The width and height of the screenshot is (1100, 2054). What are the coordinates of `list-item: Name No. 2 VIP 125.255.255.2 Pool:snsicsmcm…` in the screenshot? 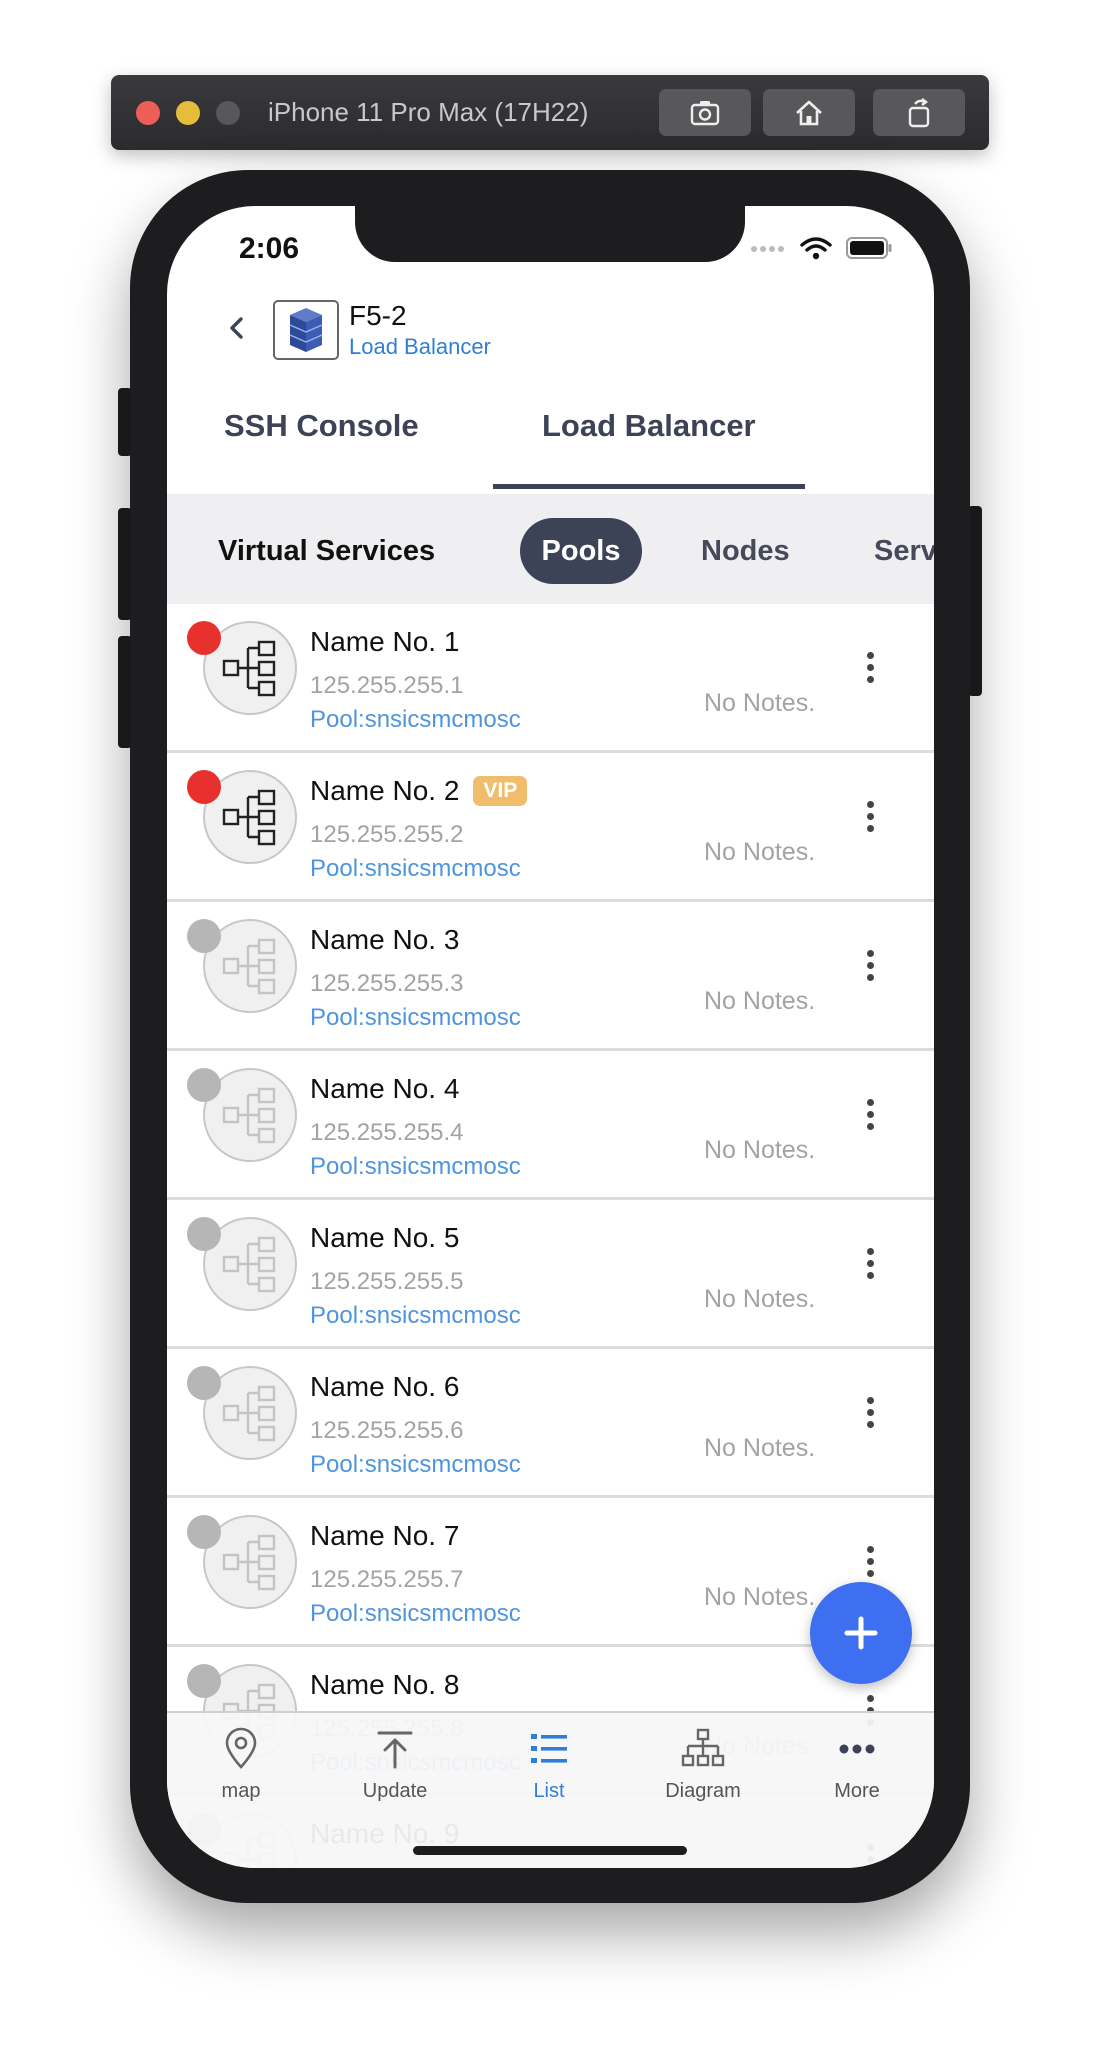 It's located at (550, 827).